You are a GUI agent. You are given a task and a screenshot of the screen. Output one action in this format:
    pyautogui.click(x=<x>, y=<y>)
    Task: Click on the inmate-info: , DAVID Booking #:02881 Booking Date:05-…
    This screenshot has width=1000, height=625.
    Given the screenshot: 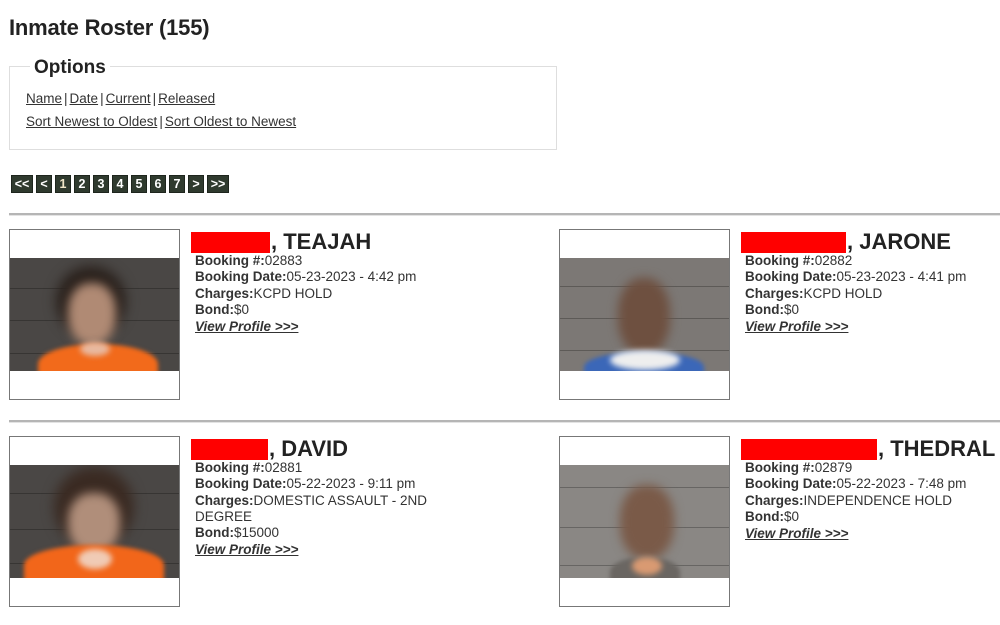 What is the action you would take?
    pyautogui.click(x=320, y=497)
    